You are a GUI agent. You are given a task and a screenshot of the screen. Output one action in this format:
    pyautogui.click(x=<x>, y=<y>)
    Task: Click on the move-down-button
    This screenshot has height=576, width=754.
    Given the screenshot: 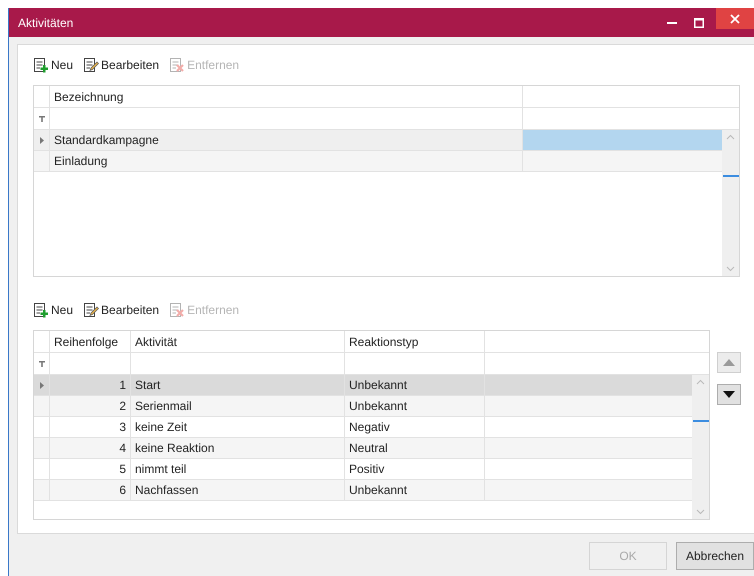 What is the action you would take?
    pyautogui.click(x=729, y=394)
    